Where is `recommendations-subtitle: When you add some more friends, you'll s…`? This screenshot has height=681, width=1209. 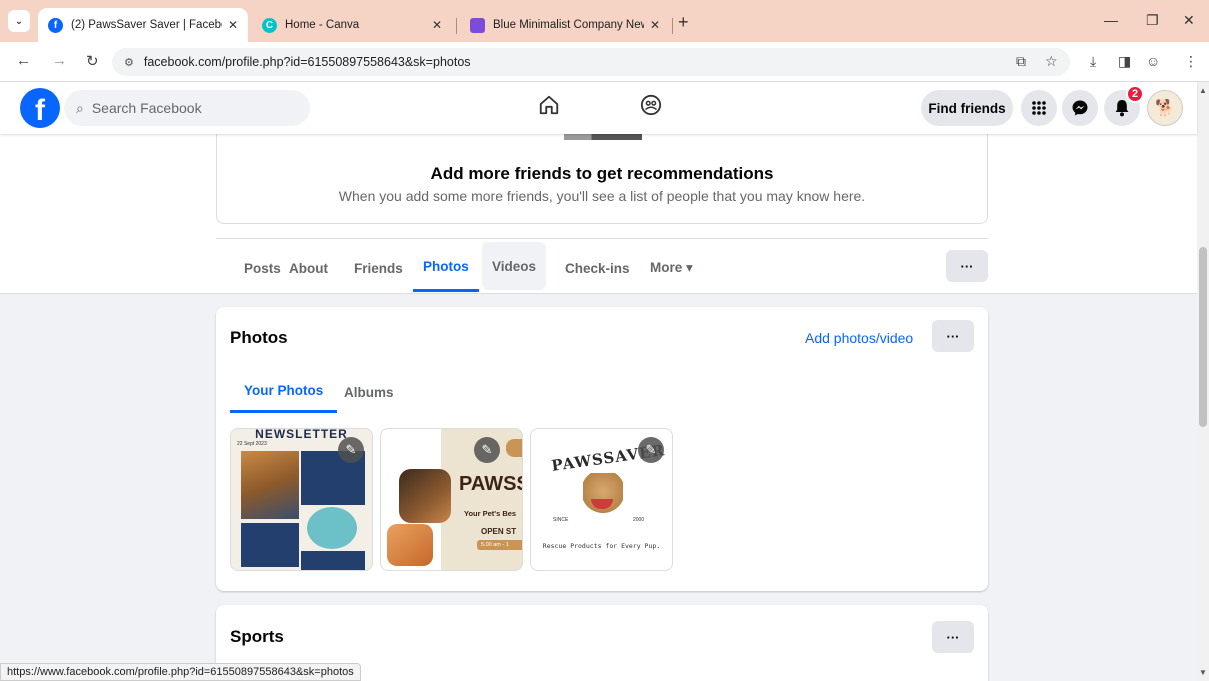 recommendations-subtitle: When you add some more friends, you'll s… is located at coordinates (602, 196).